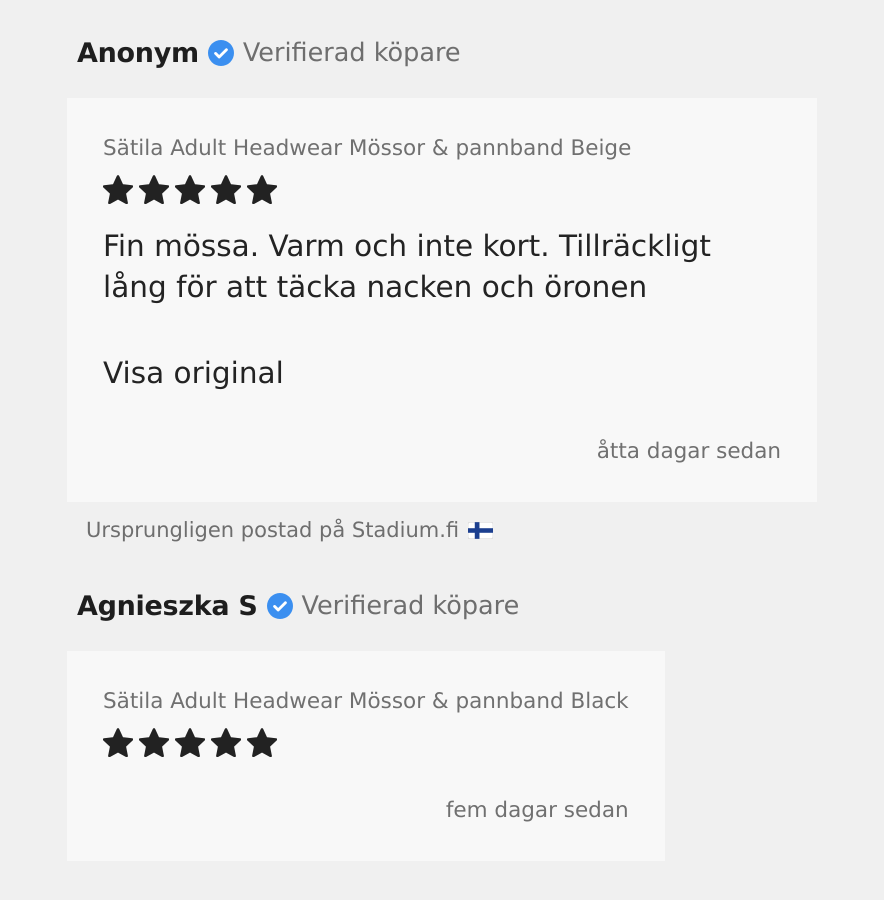 The image size is (884, 900). I want to click on reviewer-name: Anonym, so click(138, 53).